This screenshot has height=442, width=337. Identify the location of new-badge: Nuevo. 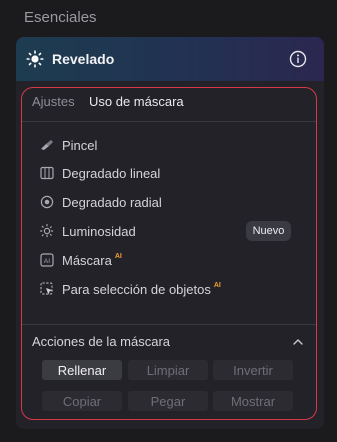
(268, 231).